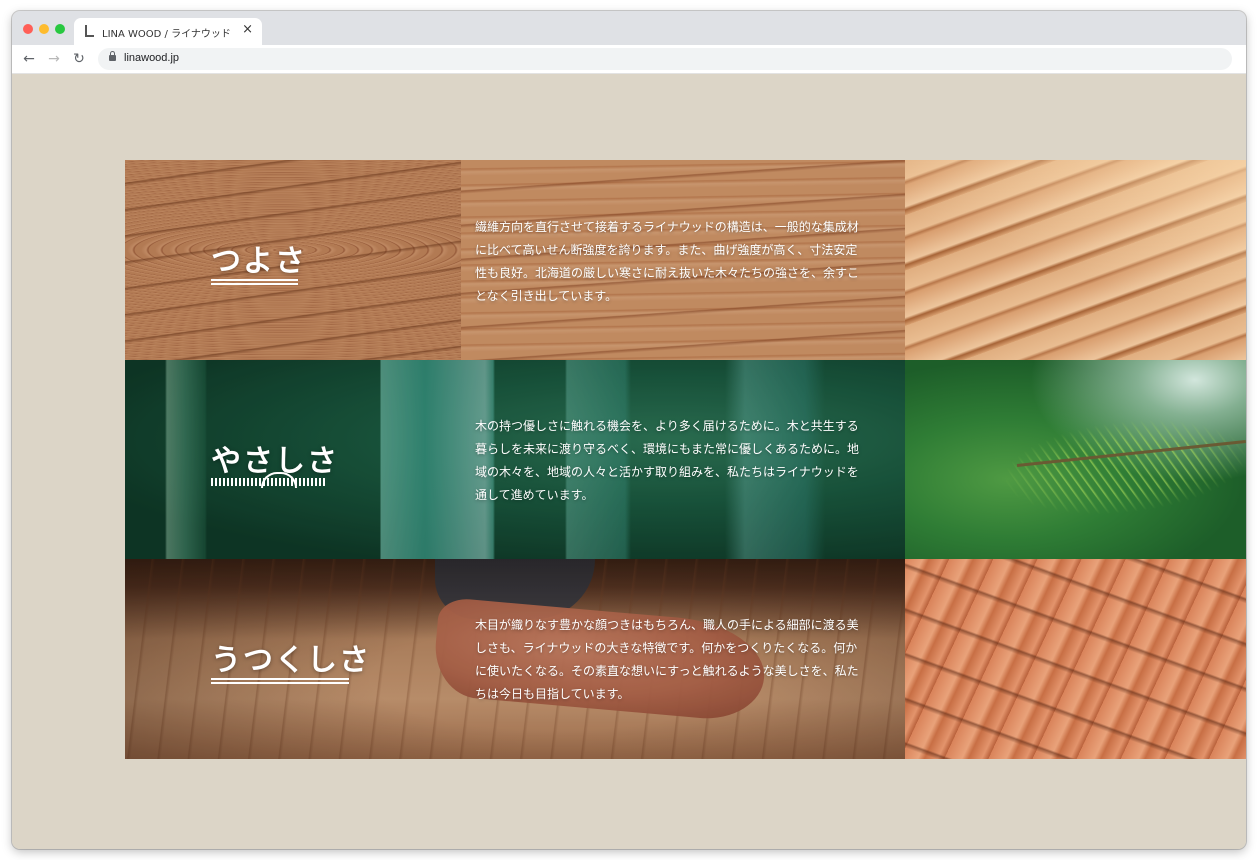  Describe the element at coordinates (79, 59) in the screenshot. I see `reload-icon: ↻` at that location.